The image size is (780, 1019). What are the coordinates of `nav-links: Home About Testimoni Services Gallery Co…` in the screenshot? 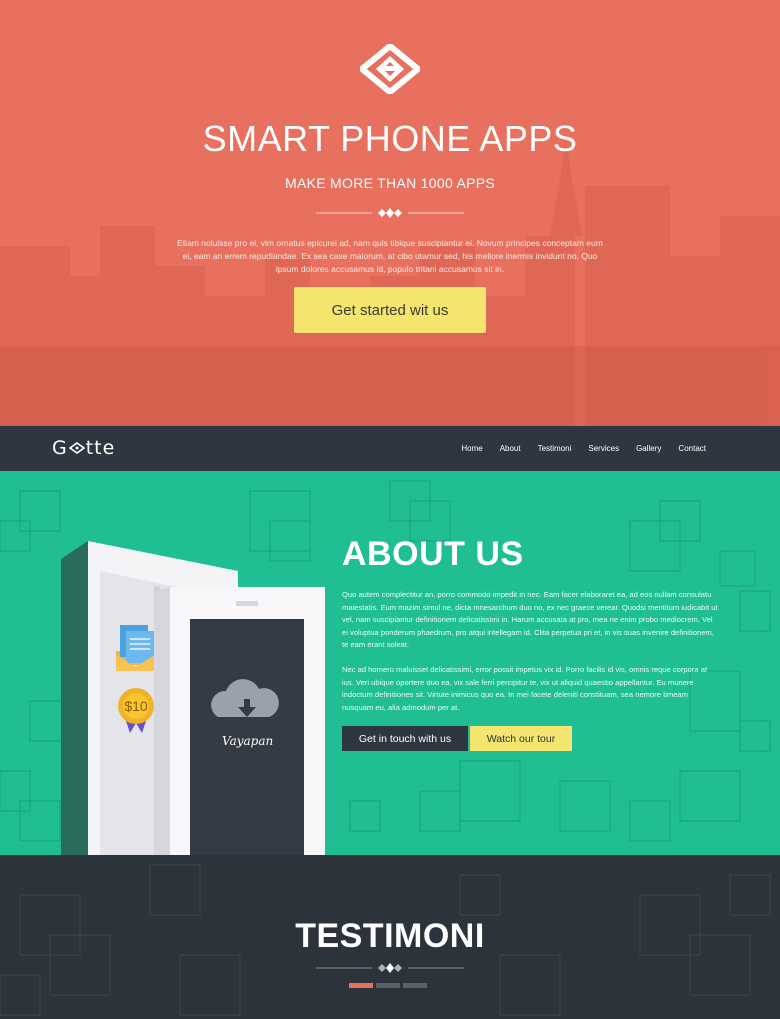 It's located at (575, 448).